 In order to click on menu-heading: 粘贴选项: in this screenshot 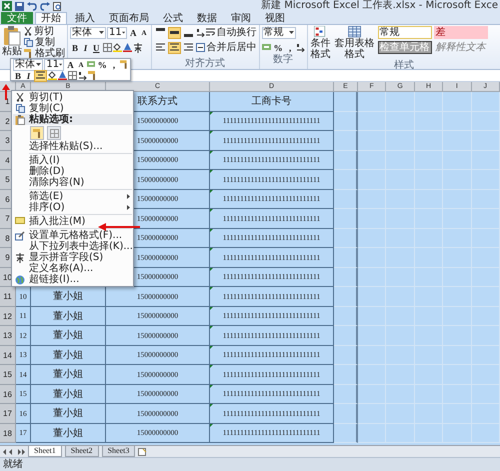, I will do `click(51, 119)`.